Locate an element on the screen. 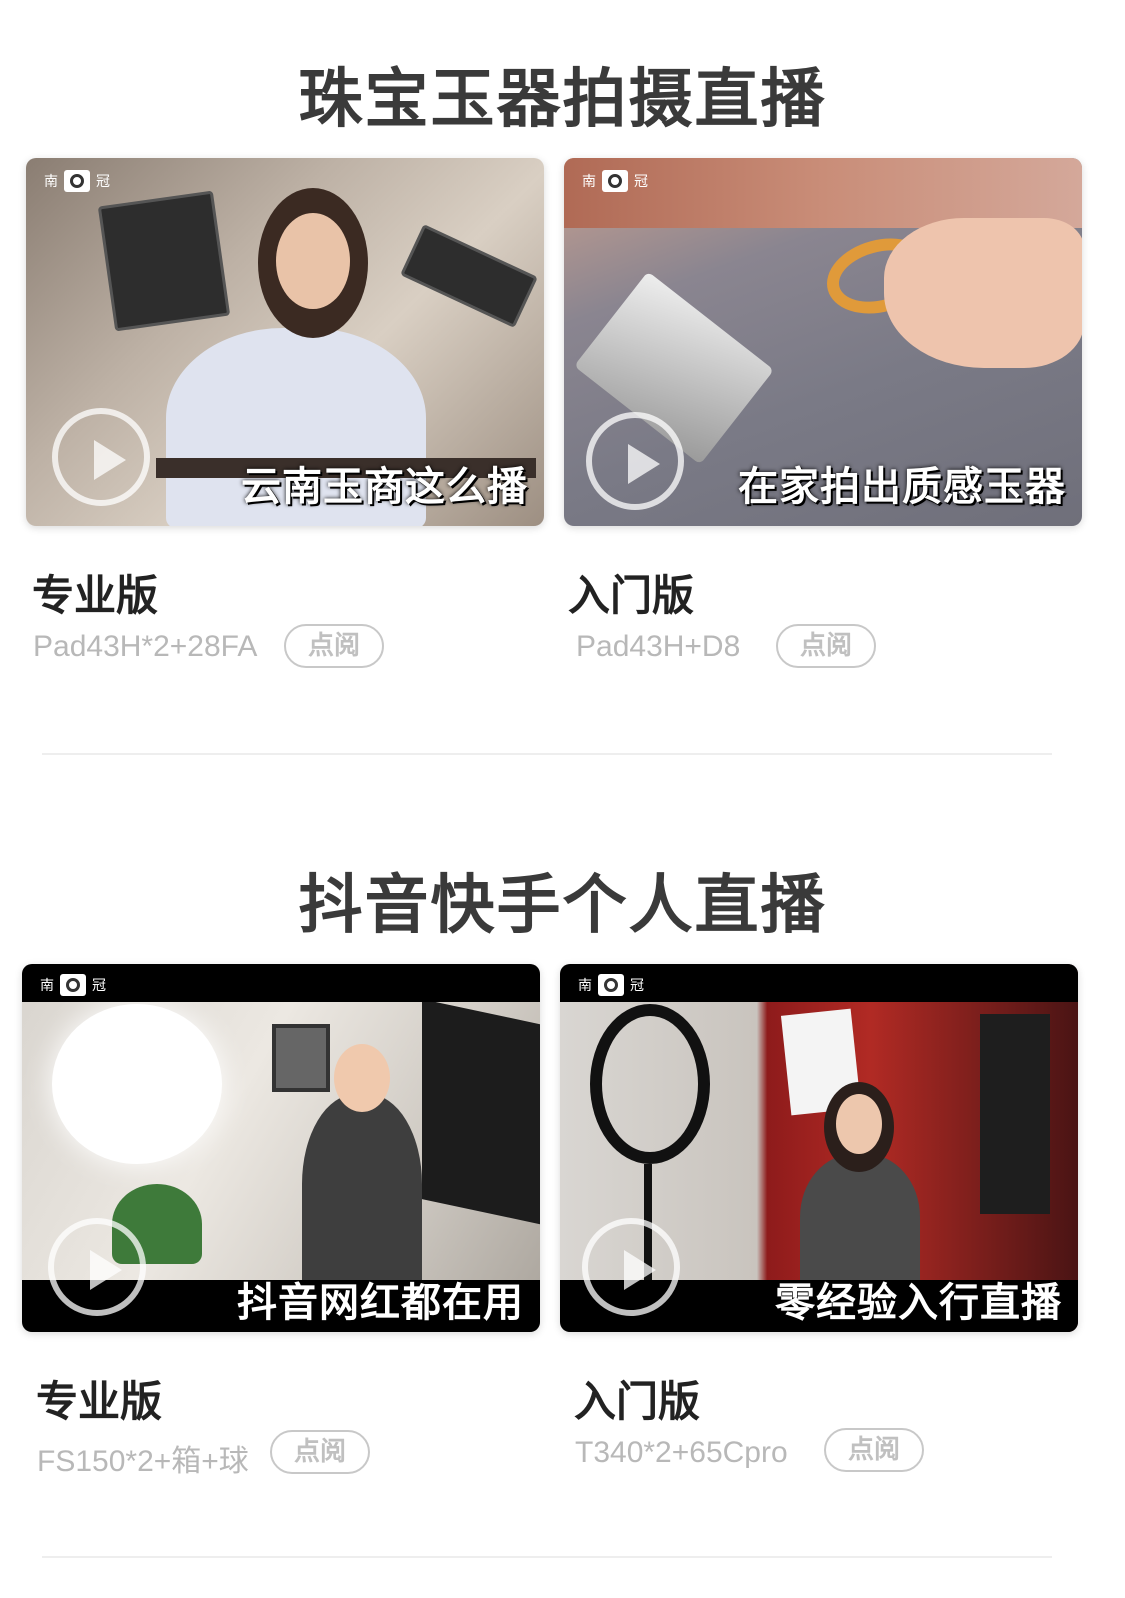 This screenshot has width=1125, height=1598. ring-light is located at coordinates (650, 1084).